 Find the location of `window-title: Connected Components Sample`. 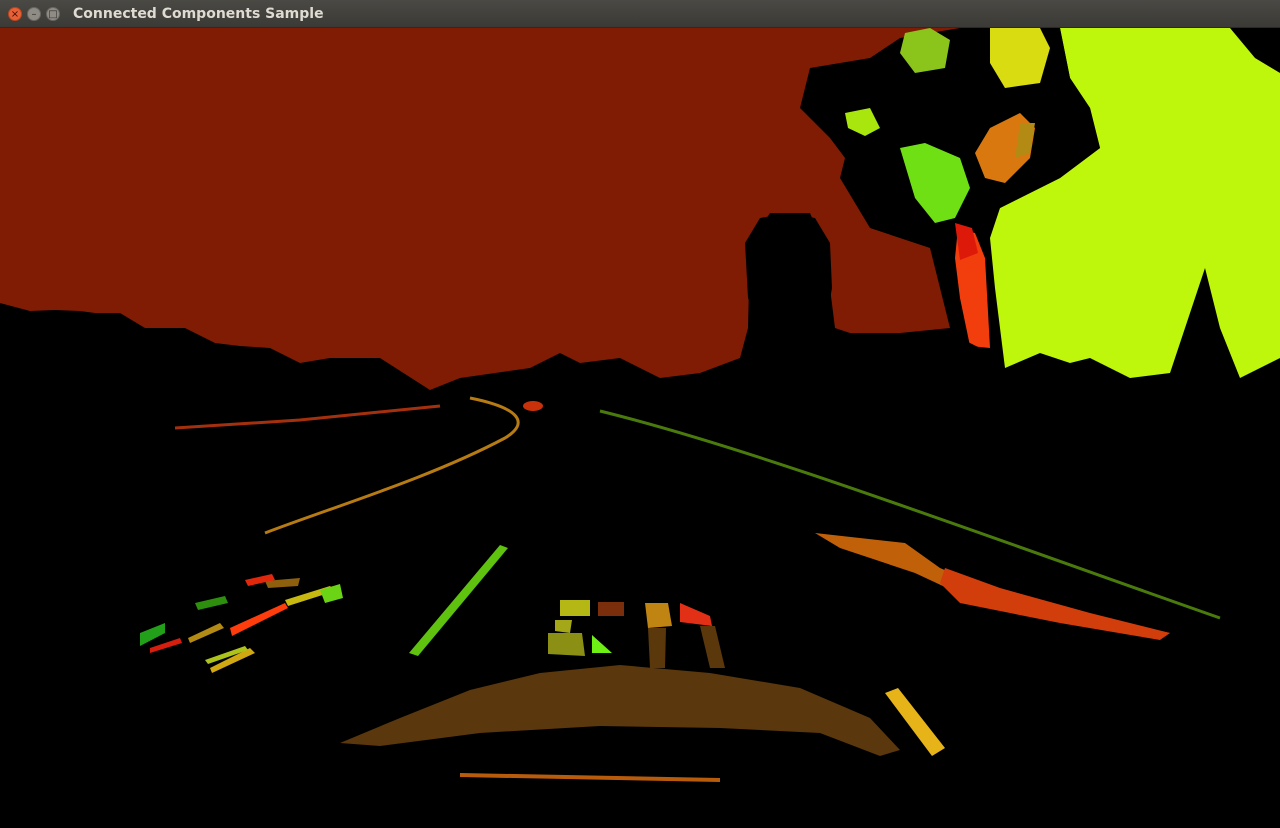

window-title: Connected Components Sample is located at coordinates (198, 14).